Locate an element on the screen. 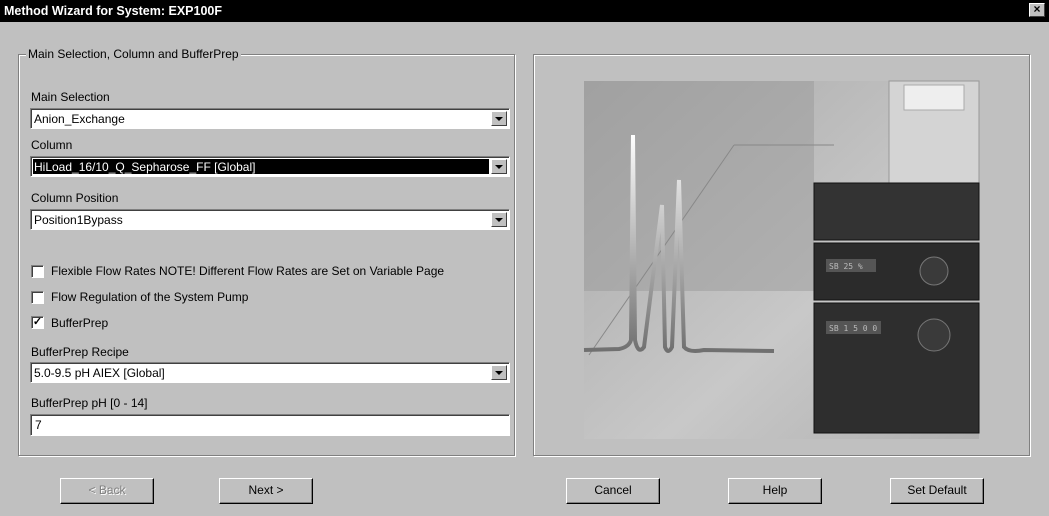  bufferprep-recipe-dropdown: 5.0-9.5 pH AIEX [Global] is located at coordinates (270, 372).